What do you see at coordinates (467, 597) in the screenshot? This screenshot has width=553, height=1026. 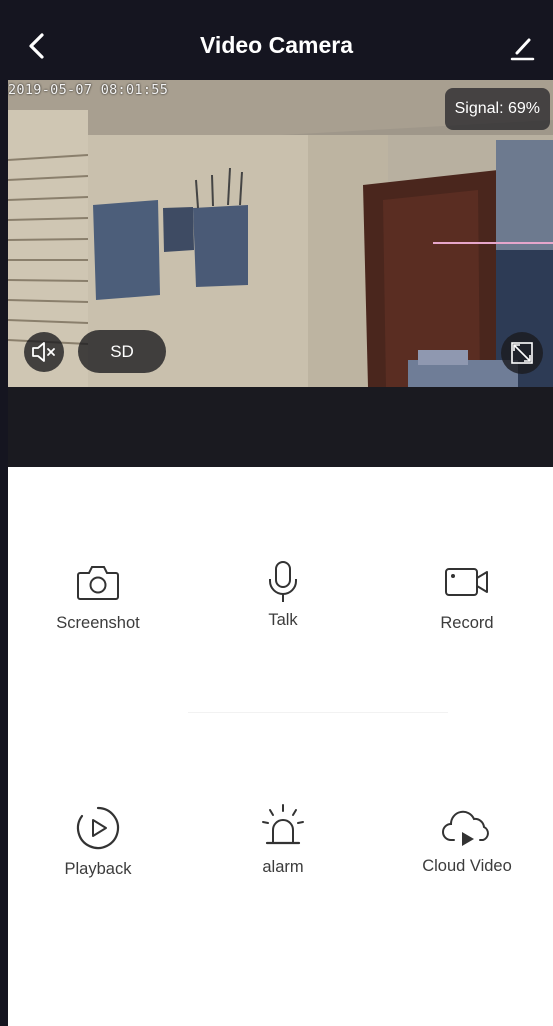 I see `record-button: Record` at bounding box center [467, 597].